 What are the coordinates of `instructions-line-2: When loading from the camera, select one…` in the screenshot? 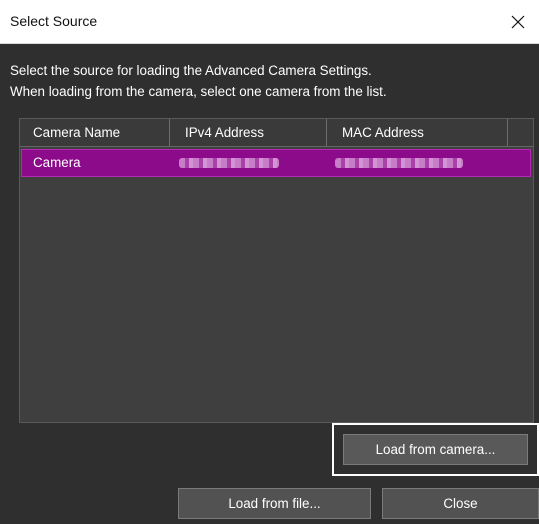 It's located at (198, 91).